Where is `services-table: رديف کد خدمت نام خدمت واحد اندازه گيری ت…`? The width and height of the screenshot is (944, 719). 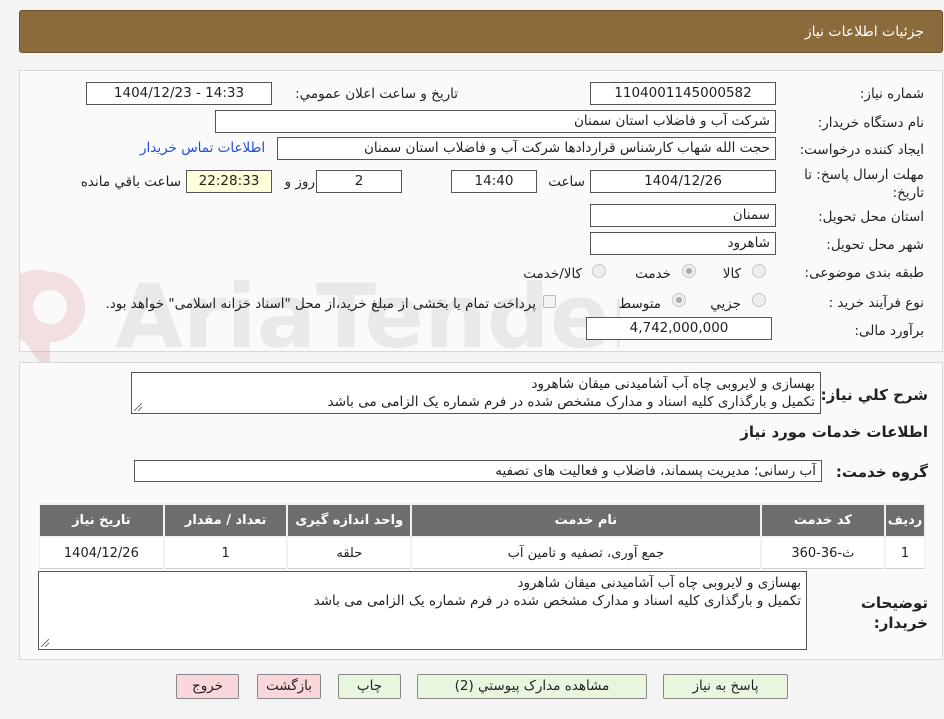 services-table: رديف کد خدمت نام خدمت واحد اندازه گيری ت… is located at coordinates (482, 536).